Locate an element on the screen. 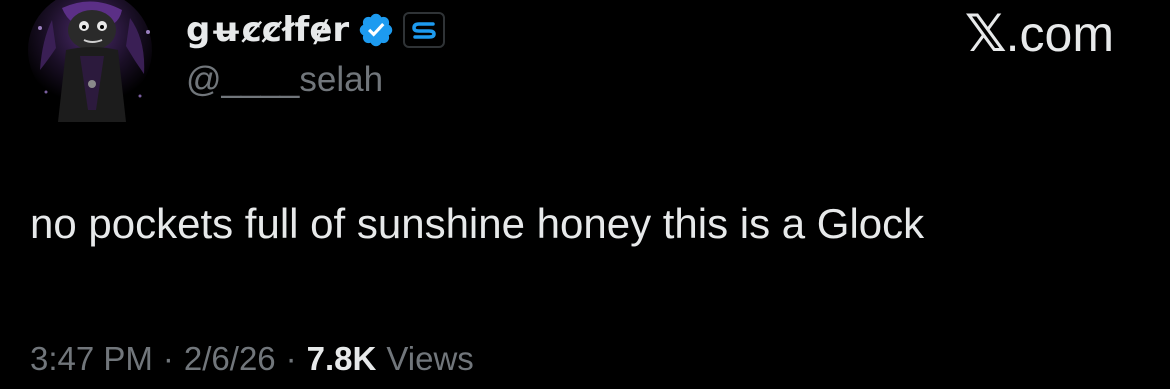 The height and width of the screenshot is (389, 1170). avatar is located at coordinates (92, 61).